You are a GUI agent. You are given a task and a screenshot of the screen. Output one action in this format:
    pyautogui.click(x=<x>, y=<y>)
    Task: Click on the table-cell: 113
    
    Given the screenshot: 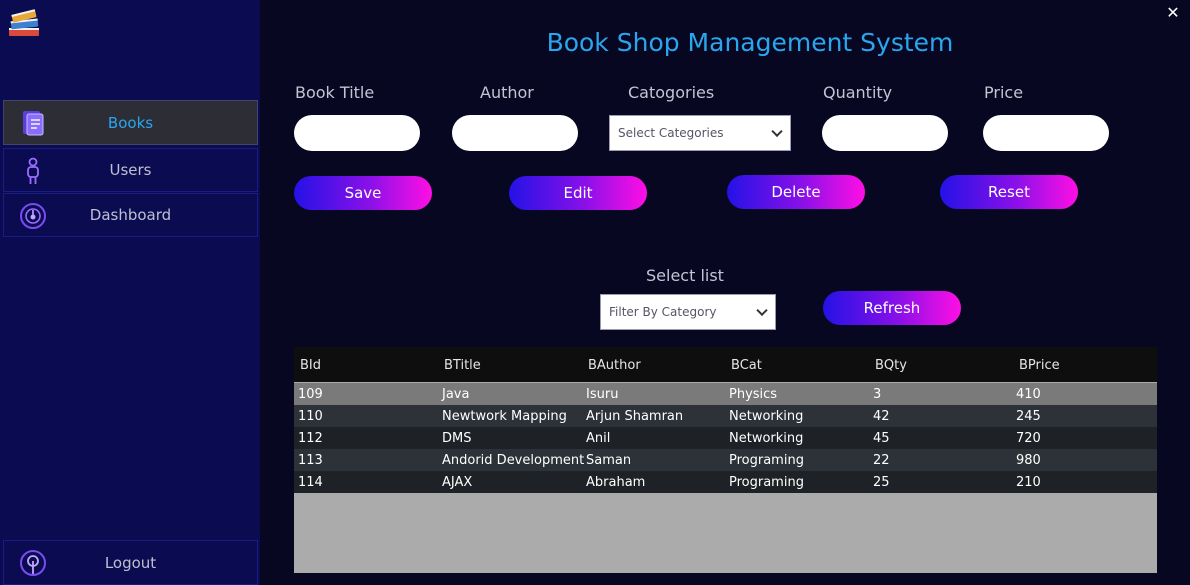 What is the action you would take?
    pyautogui.click(x=310, y=460)
    